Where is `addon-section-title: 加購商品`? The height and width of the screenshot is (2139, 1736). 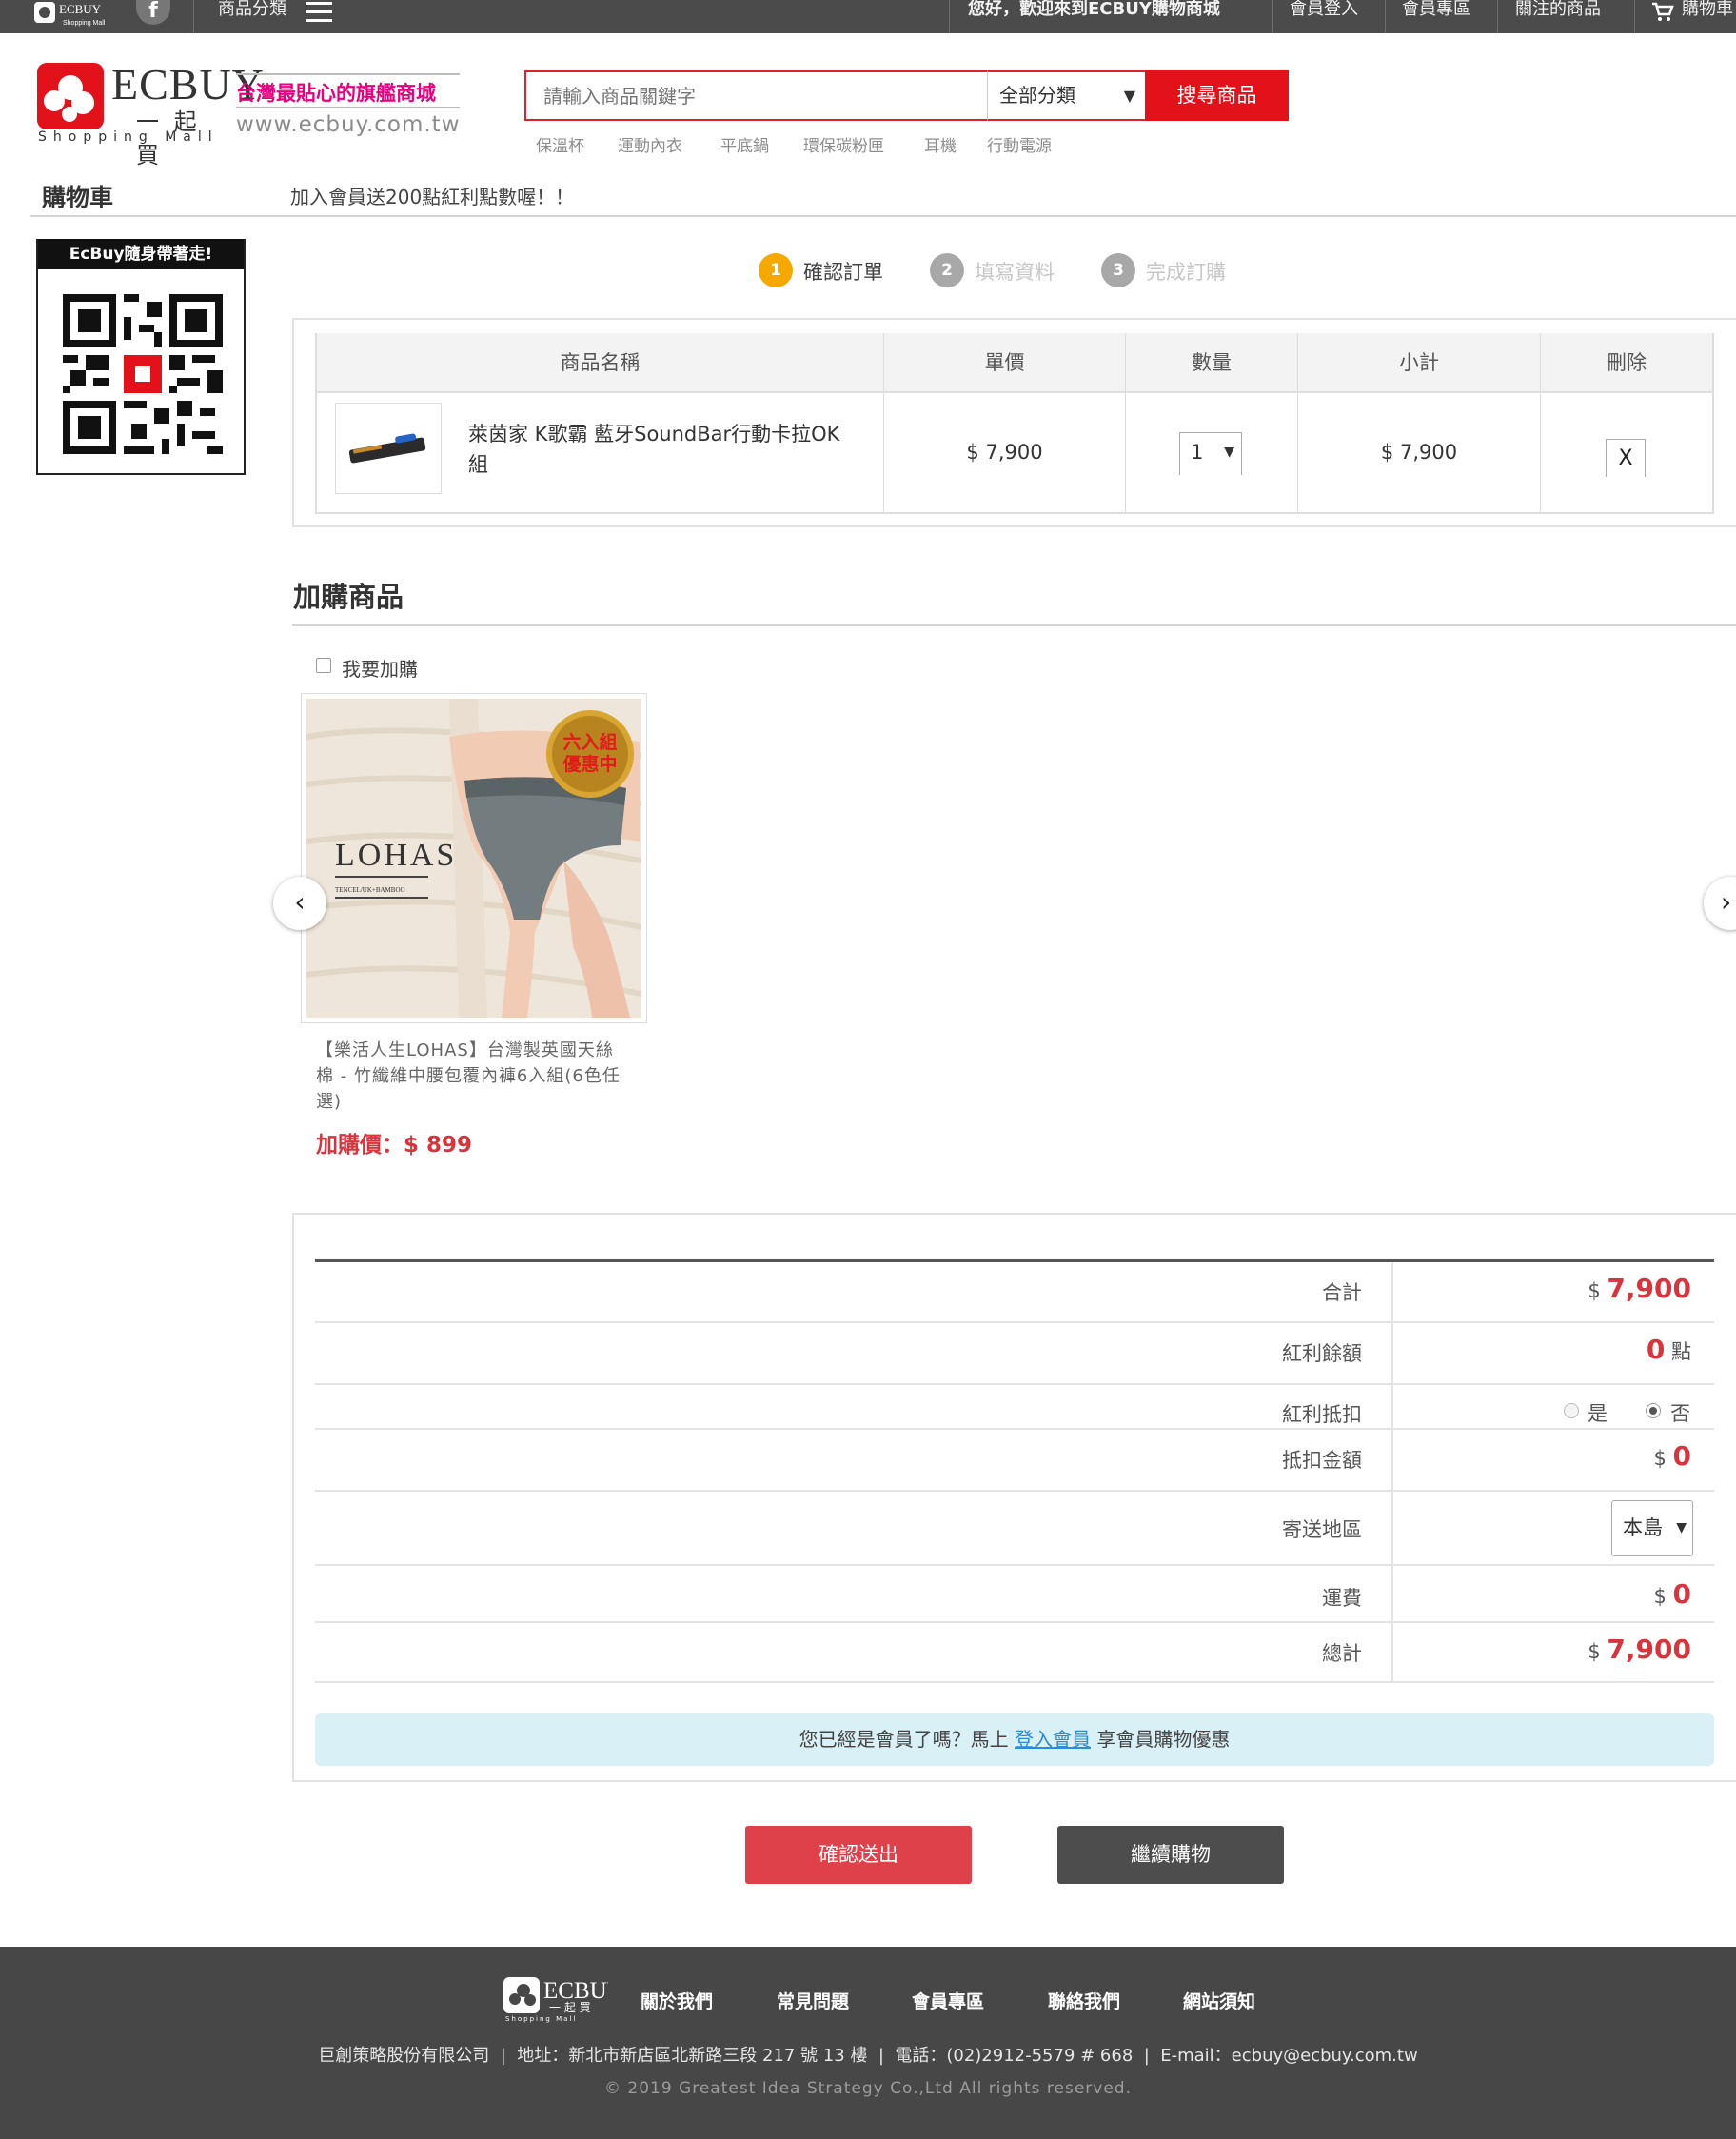
addon-section-title: 加購商品 is located at coordinates (348, 597).